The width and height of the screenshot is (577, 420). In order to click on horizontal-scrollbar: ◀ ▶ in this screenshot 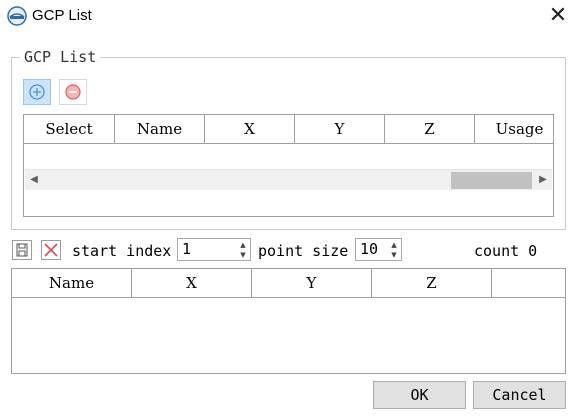, I will do `click(288, 179)`.